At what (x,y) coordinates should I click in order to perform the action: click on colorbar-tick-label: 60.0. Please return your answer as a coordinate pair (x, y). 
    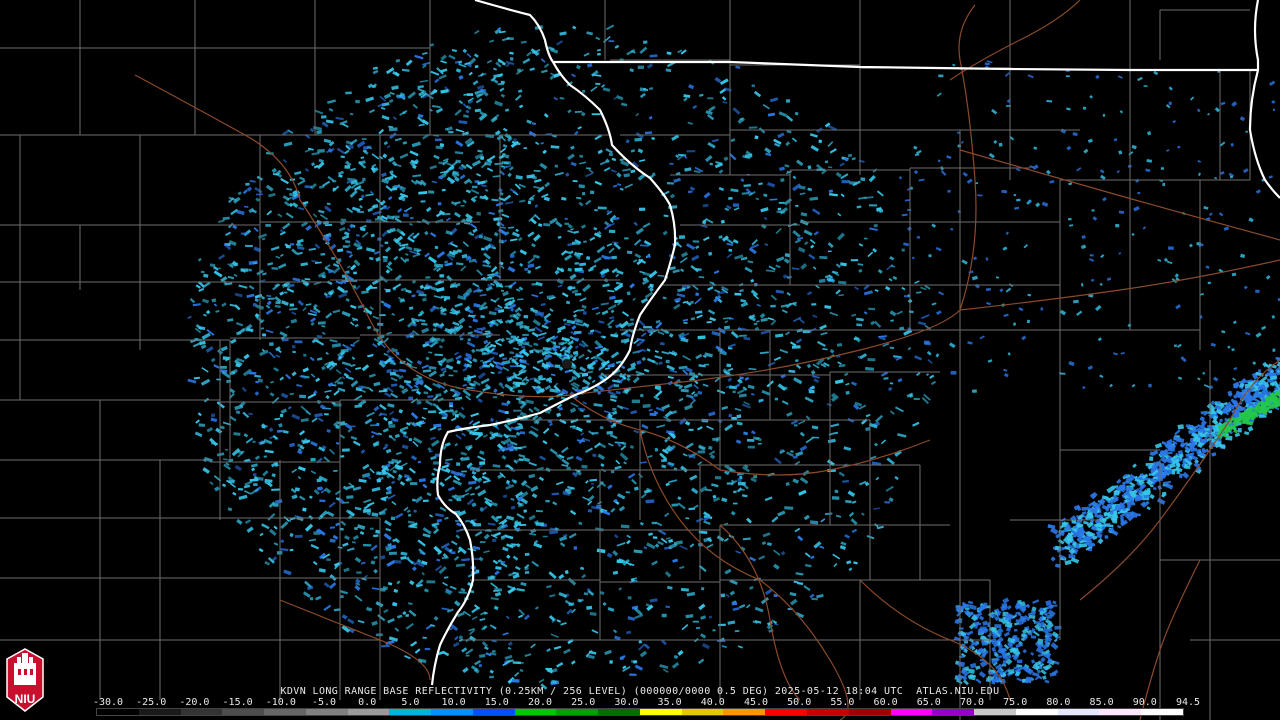
    Looking at the image, I should click on (885, 702).